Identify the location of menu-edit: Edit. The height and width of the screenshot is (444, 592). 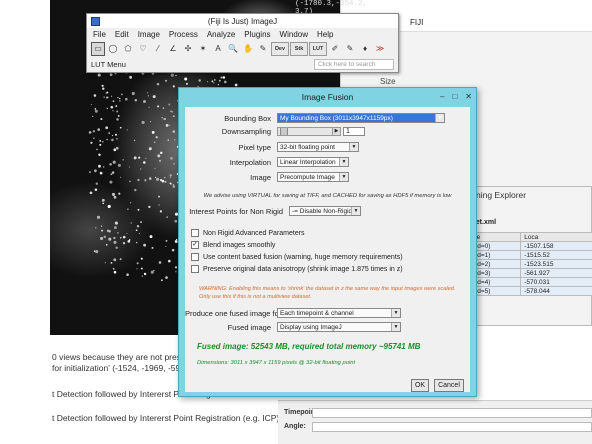
(122, 34).